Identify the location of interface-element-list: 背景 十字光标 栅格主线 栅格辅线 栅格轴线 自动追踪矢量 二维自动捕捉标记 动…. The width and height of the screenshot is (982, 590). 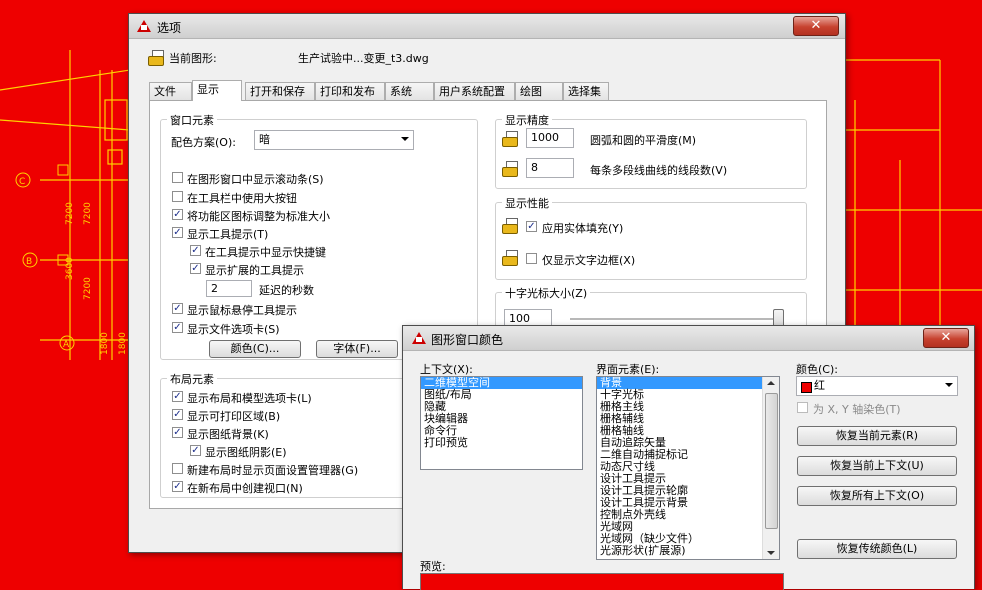
(688, 468).